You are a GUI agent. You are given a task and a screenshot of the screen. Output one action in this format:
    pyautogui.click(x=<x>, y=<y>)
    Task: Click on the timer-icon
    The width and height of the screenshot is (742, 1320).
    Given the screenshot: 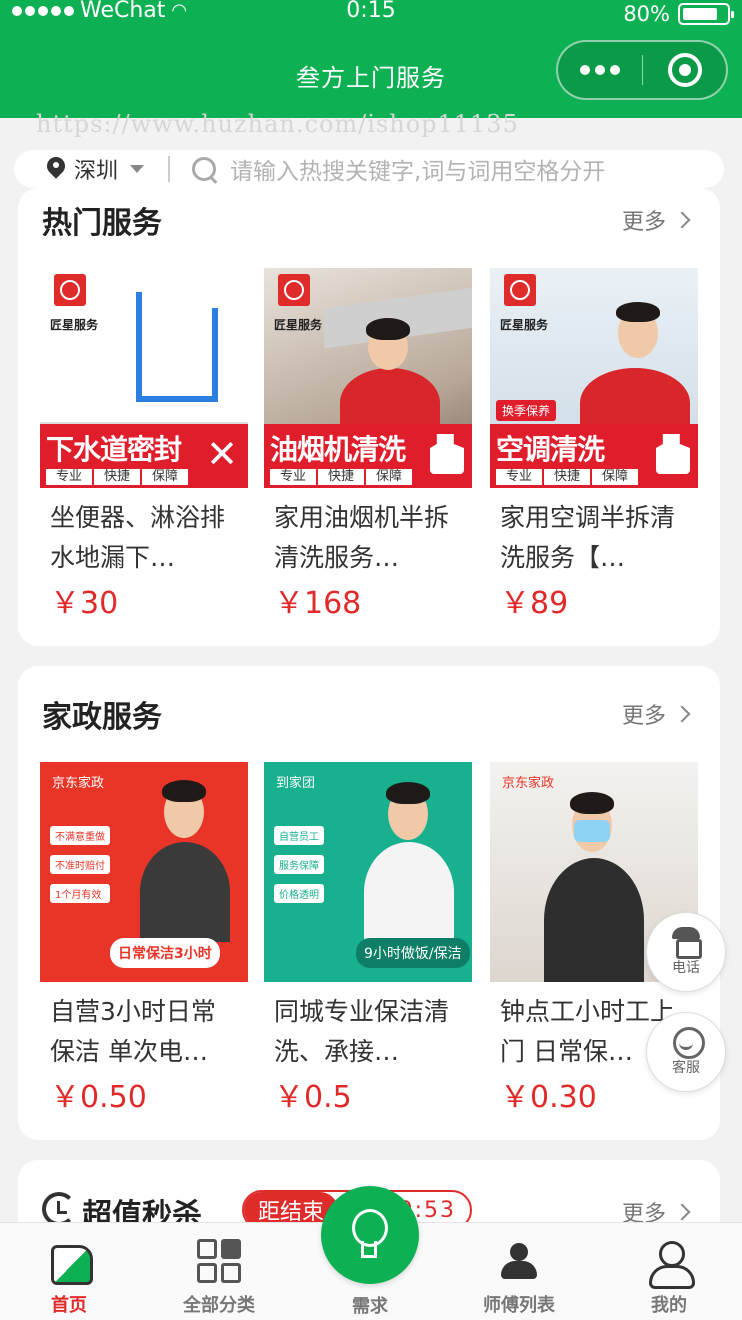 What is the action you would take?
    pyautogui.click(x=59, y=1209)
    